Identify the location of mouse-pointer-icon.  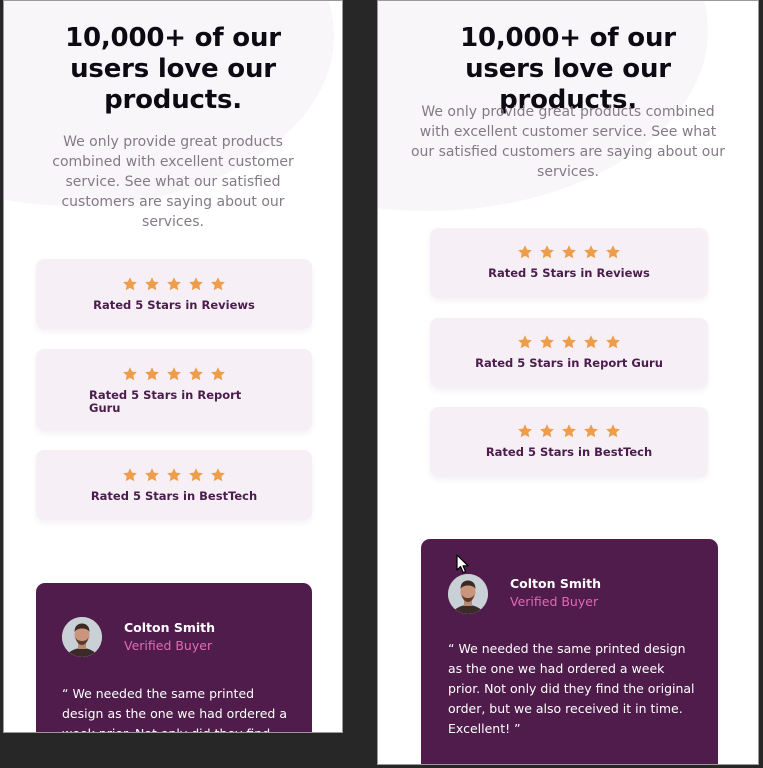
(462, 564).